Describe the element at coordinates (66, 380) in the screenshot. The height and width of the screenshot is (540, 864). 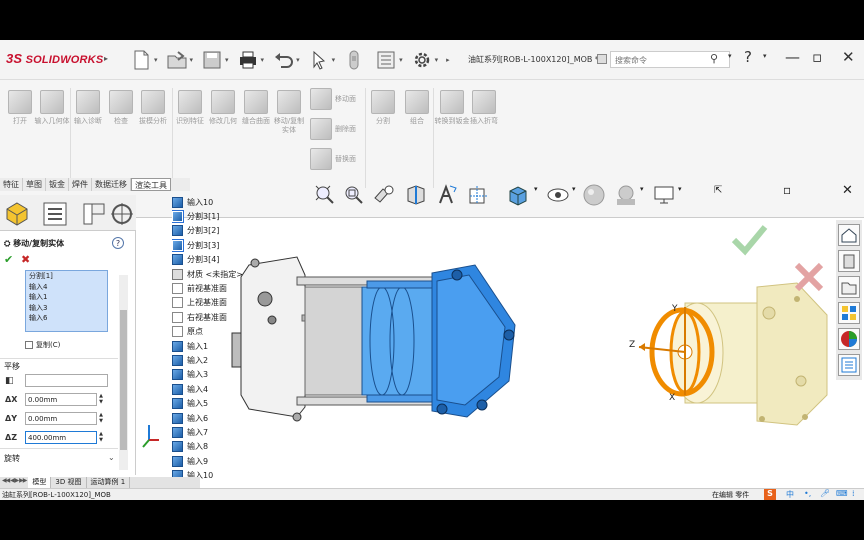
I see `translate-reference-field` at that location.